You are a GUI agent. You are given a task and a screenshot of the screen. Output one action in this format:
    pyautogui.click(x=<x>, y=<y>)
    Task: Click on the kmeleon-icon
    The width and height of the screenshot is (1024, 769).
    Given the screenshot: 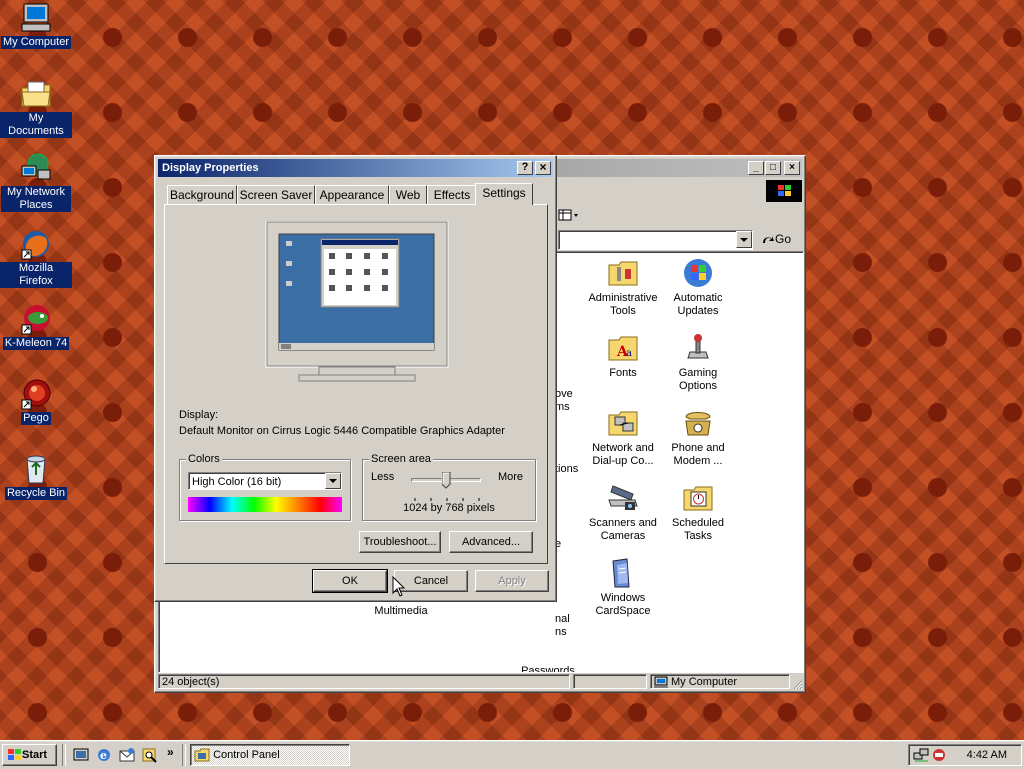 What is the action you would take?
    pyautogui.click(x=36, y=319)
    